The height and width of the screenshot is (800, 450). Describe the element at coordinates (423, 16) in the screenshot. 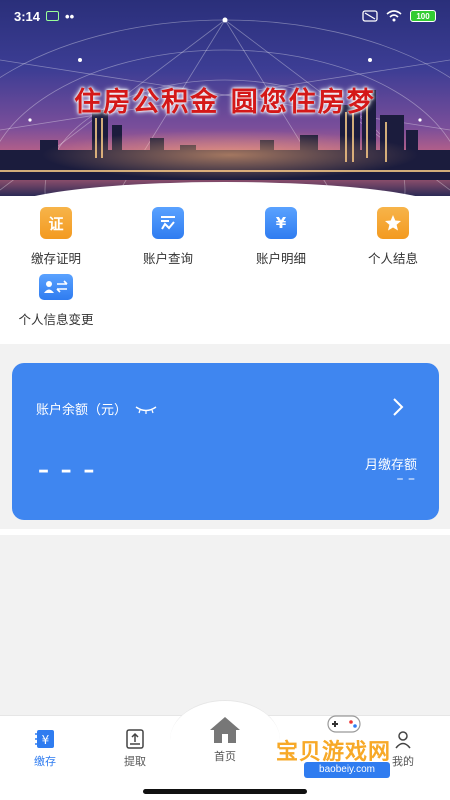

I see `battery-icon: 100` at that location.